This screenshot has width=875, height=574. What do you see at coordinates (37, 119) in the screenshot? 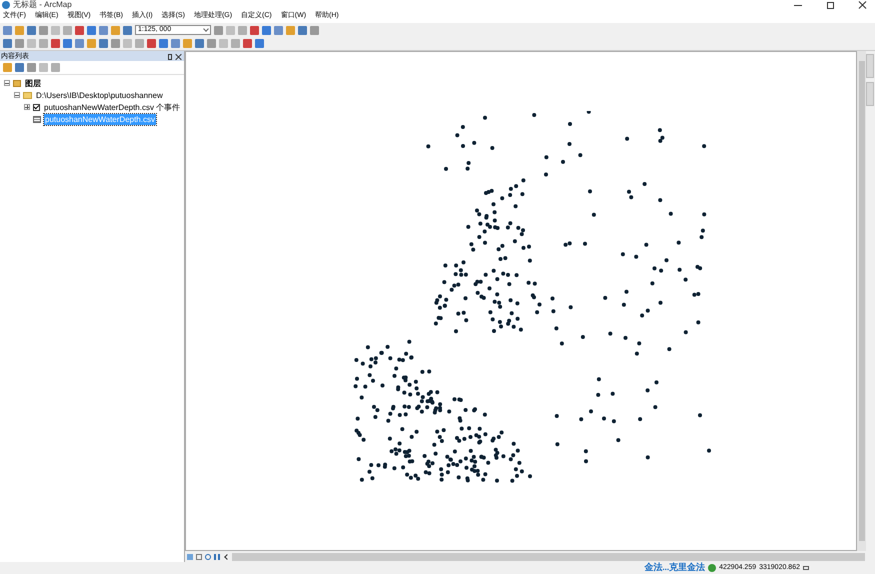
I see `table-icon` at bounding box center [37, 119].